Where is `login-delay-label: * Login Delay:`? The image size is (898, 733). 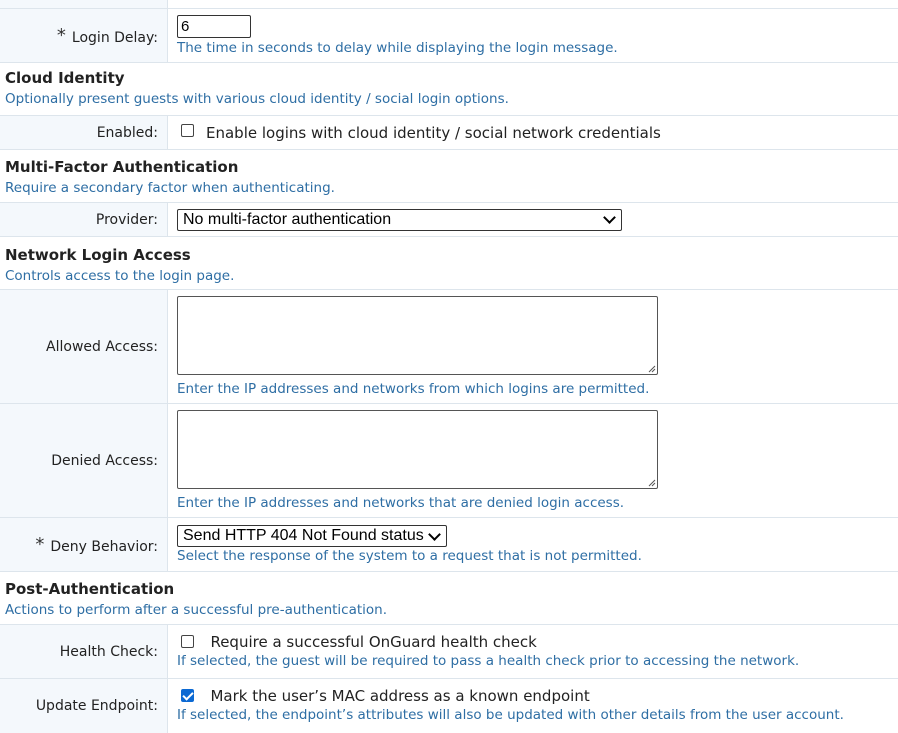
login-delay-label: * Login Delay: is located at coordinates (84, 35).